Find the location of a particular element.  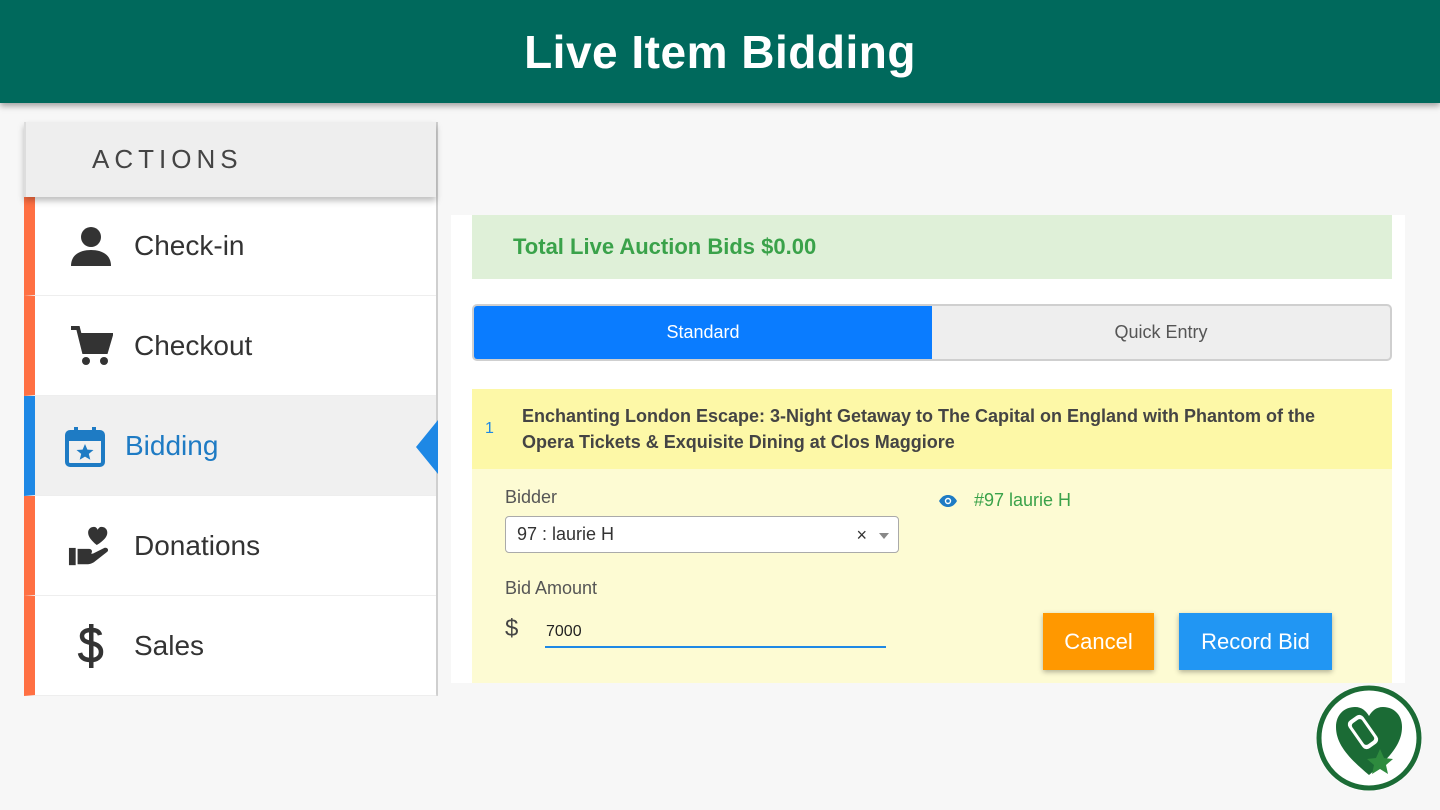

tab-standard: Standard is located at coordinates (703, 332).